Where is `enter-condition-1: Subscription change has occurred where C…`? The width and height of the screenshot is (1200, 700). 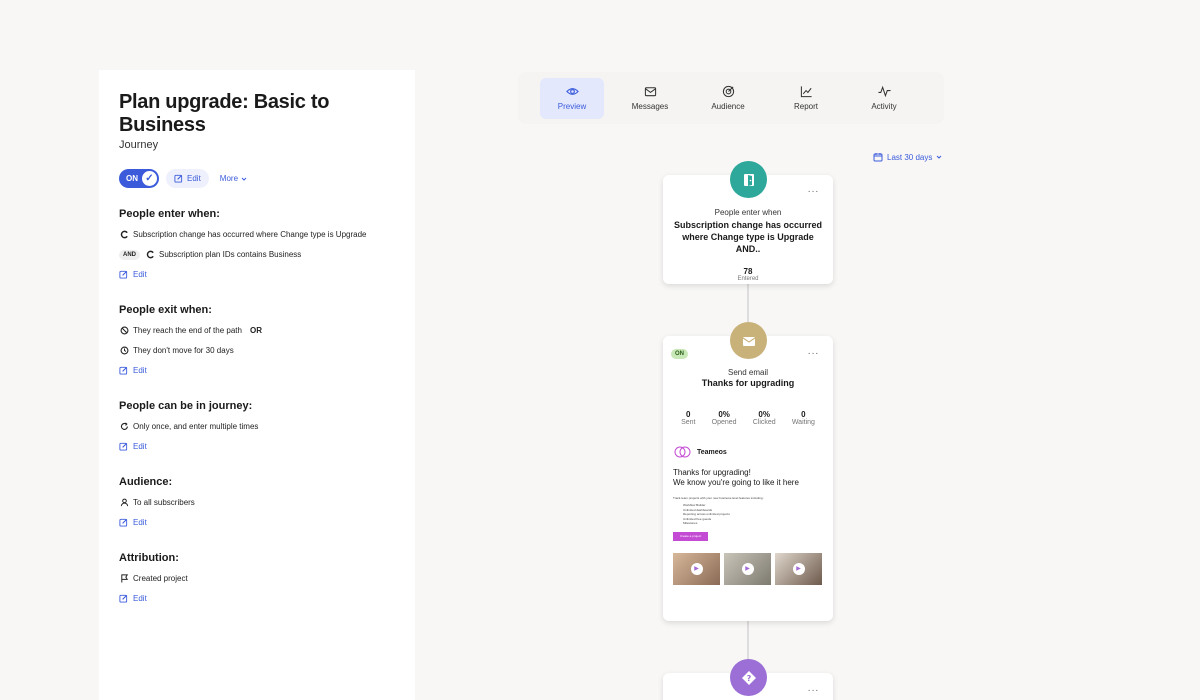 enter-condition-1: Subscription change has occurred where C… is located at coordinates (257, 234).